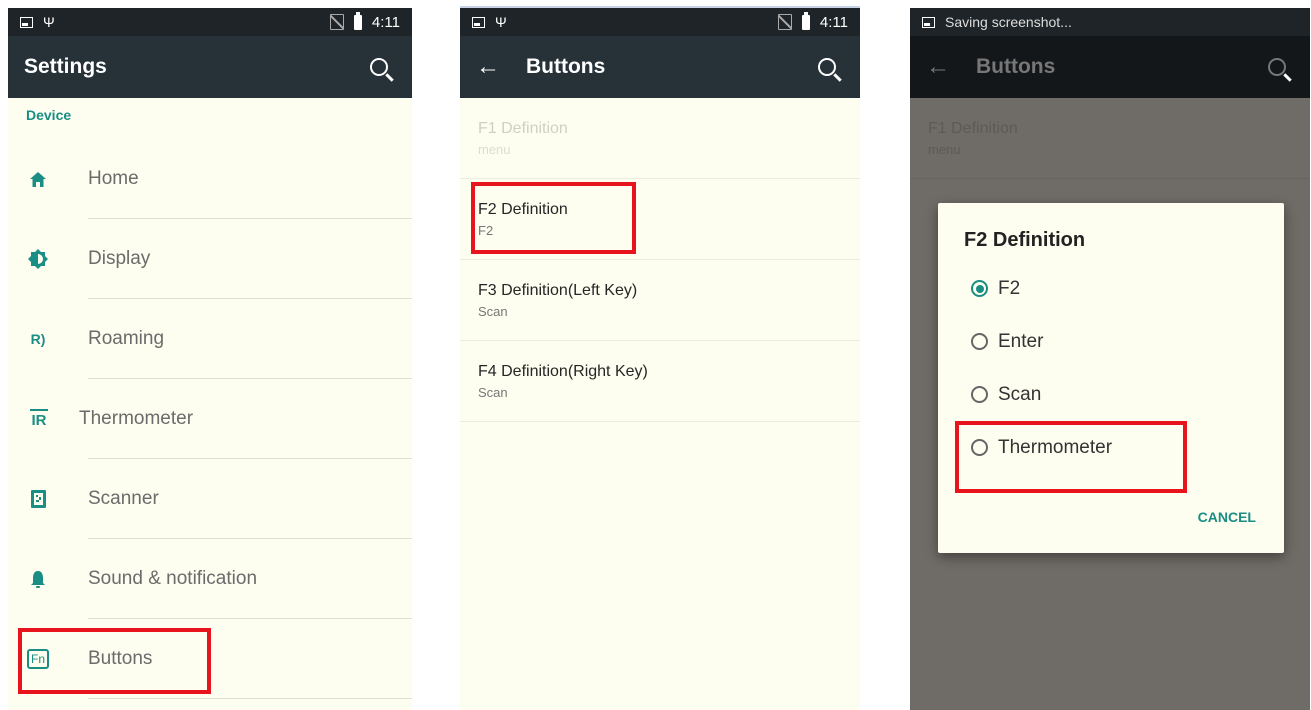  I want to click on option-f2: F2, so click(1111, 288).